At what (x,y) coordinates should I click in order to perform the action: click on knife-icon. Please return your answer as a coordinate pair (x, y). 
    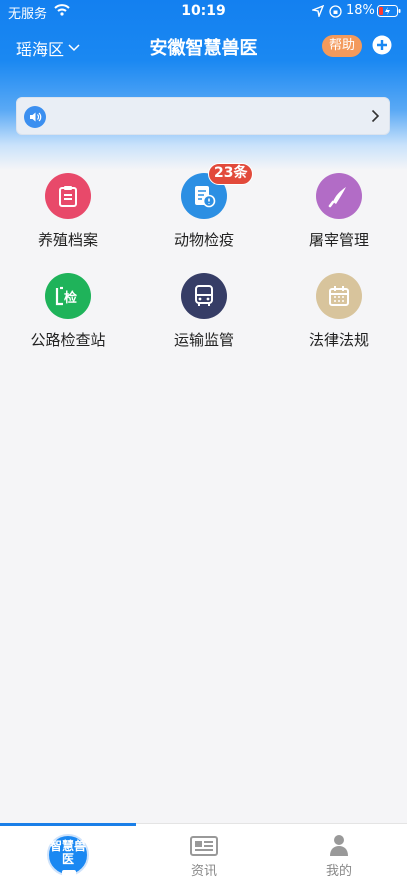
    Looking at the image, I should click on (339, 196).